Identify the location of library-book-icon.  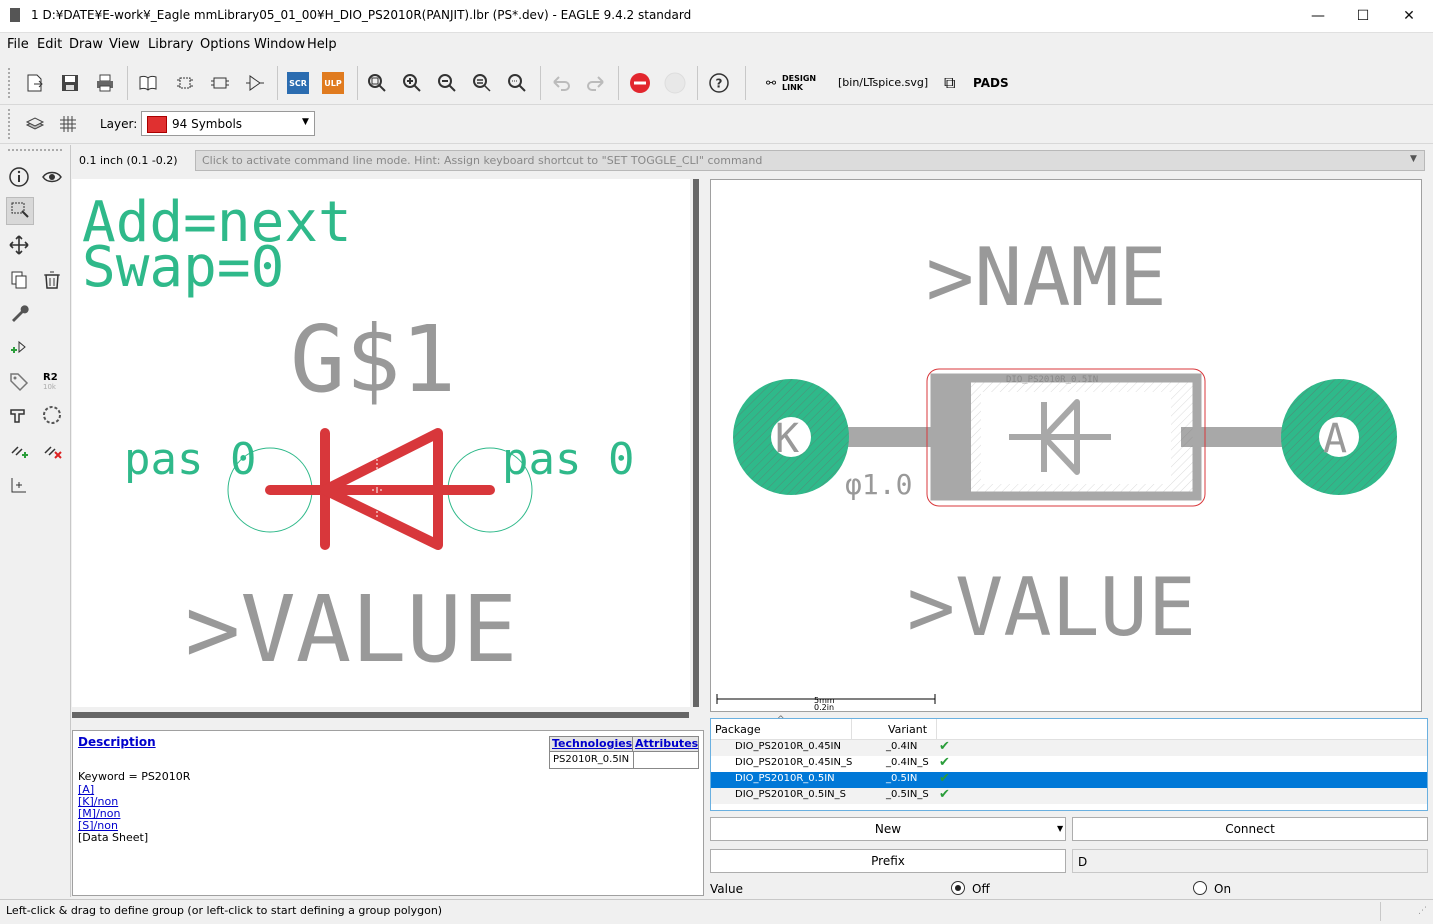
(148, 83).